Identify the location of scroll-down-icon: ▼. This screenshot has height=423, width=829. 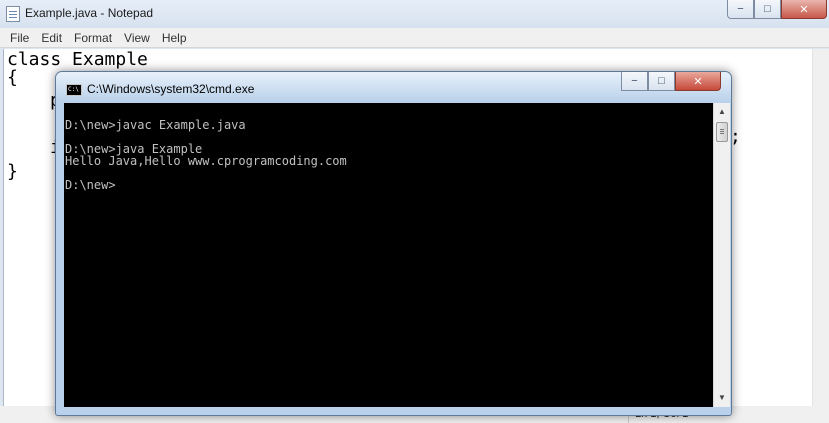
(722, 397).